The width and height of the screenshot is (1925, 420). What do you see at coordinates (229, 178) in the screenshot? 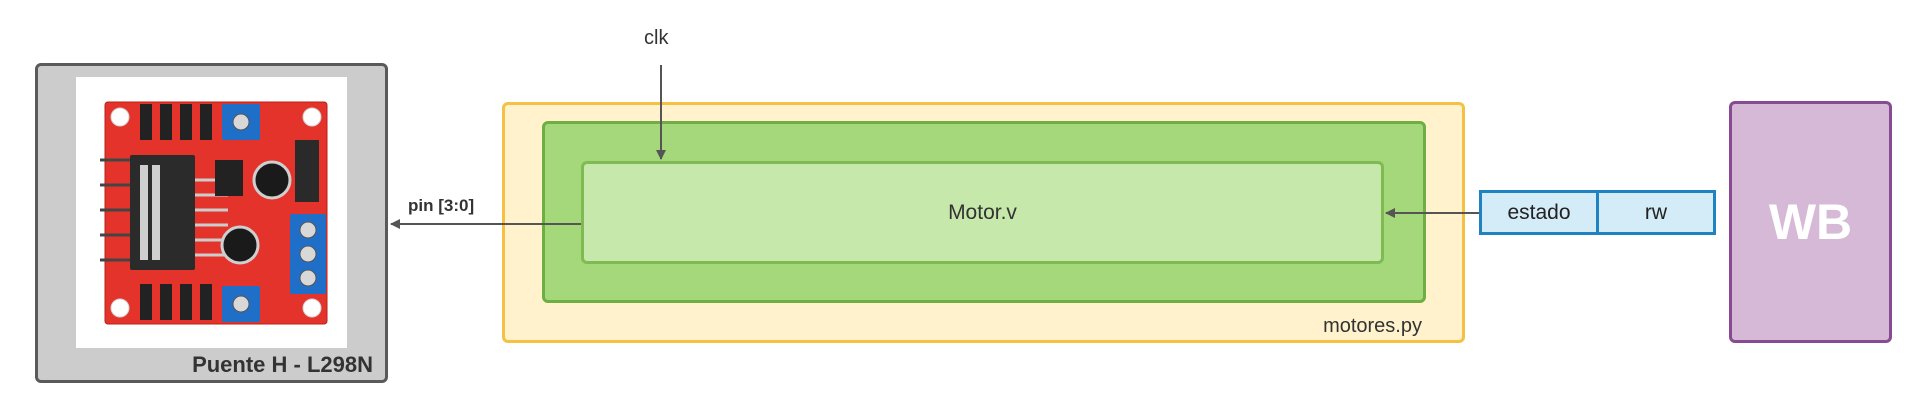
I see `regulator` at bounding box center [229, 178].